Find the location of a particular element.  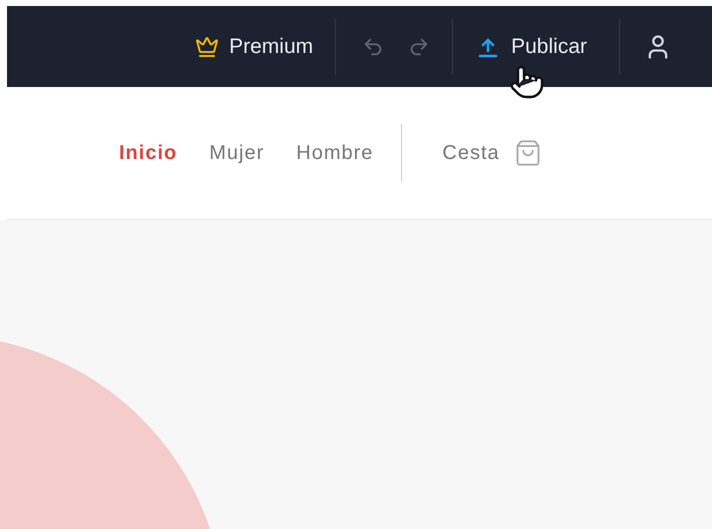

upload-icon is located at coordinates (488, 47).